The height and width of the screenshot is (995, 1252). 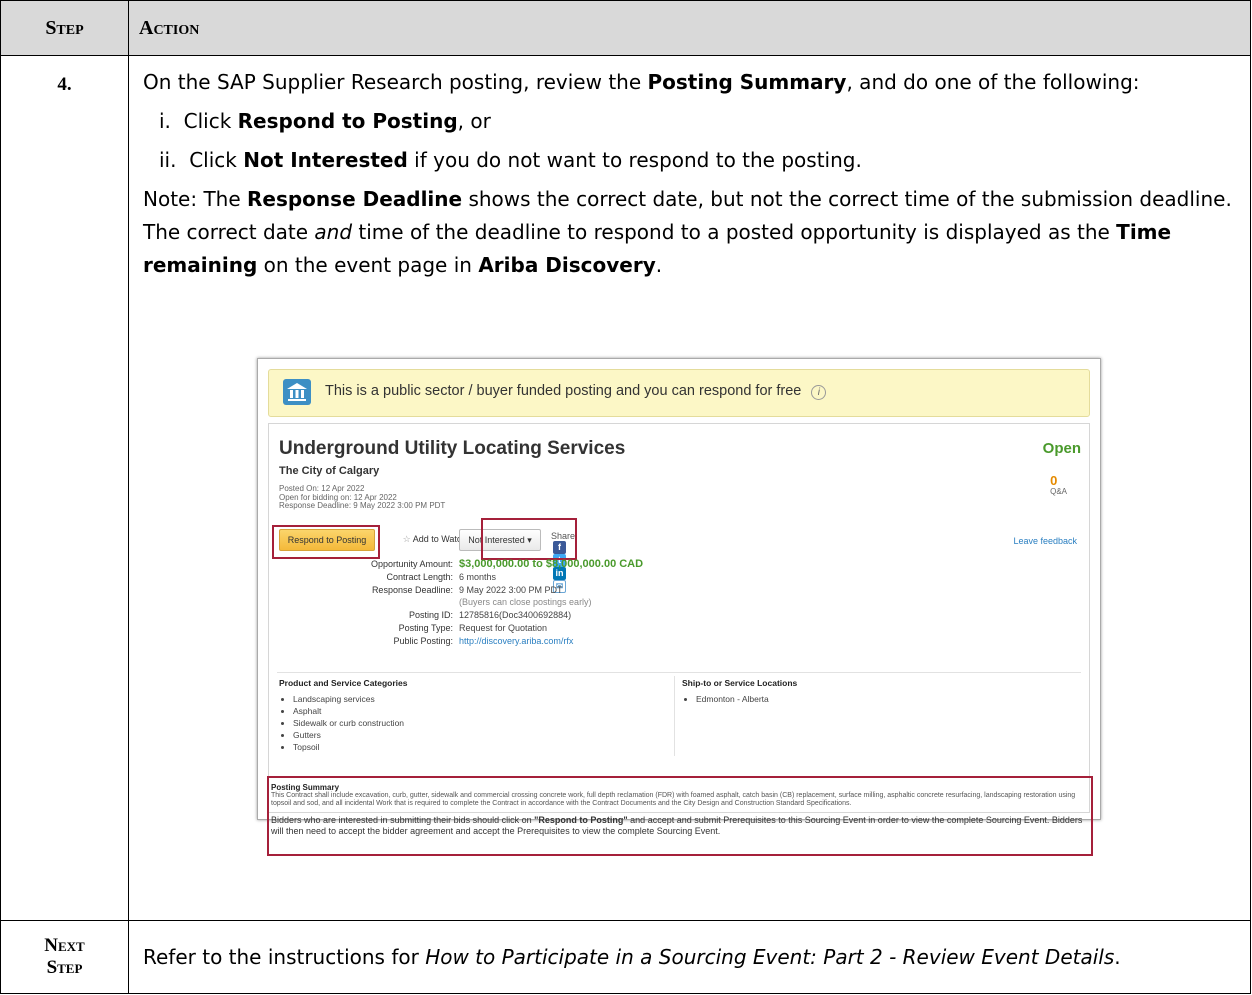 I want to click on info-icon: i, so click(x=819, y=392).